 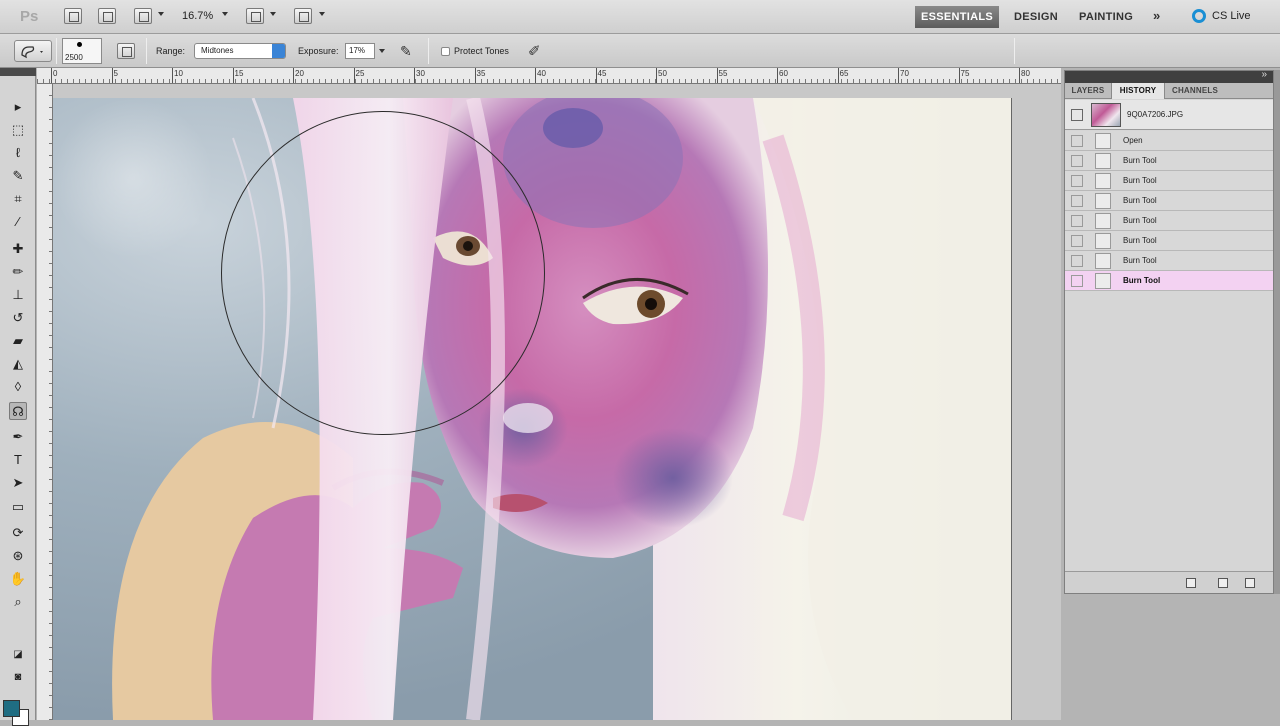 What do you see at coordinates (534, 51) in the screenshot?
I see `pressure-icon: ✐` at bounding box center [534, 51].